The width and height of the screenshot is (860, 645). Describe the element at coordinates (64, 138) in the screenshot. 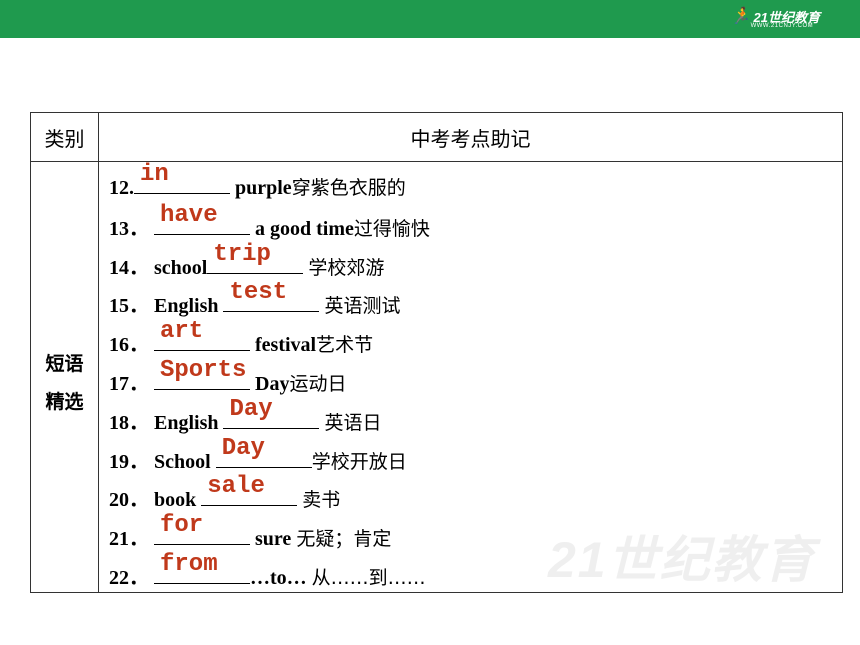

I see `header-category: 类别` at that location.